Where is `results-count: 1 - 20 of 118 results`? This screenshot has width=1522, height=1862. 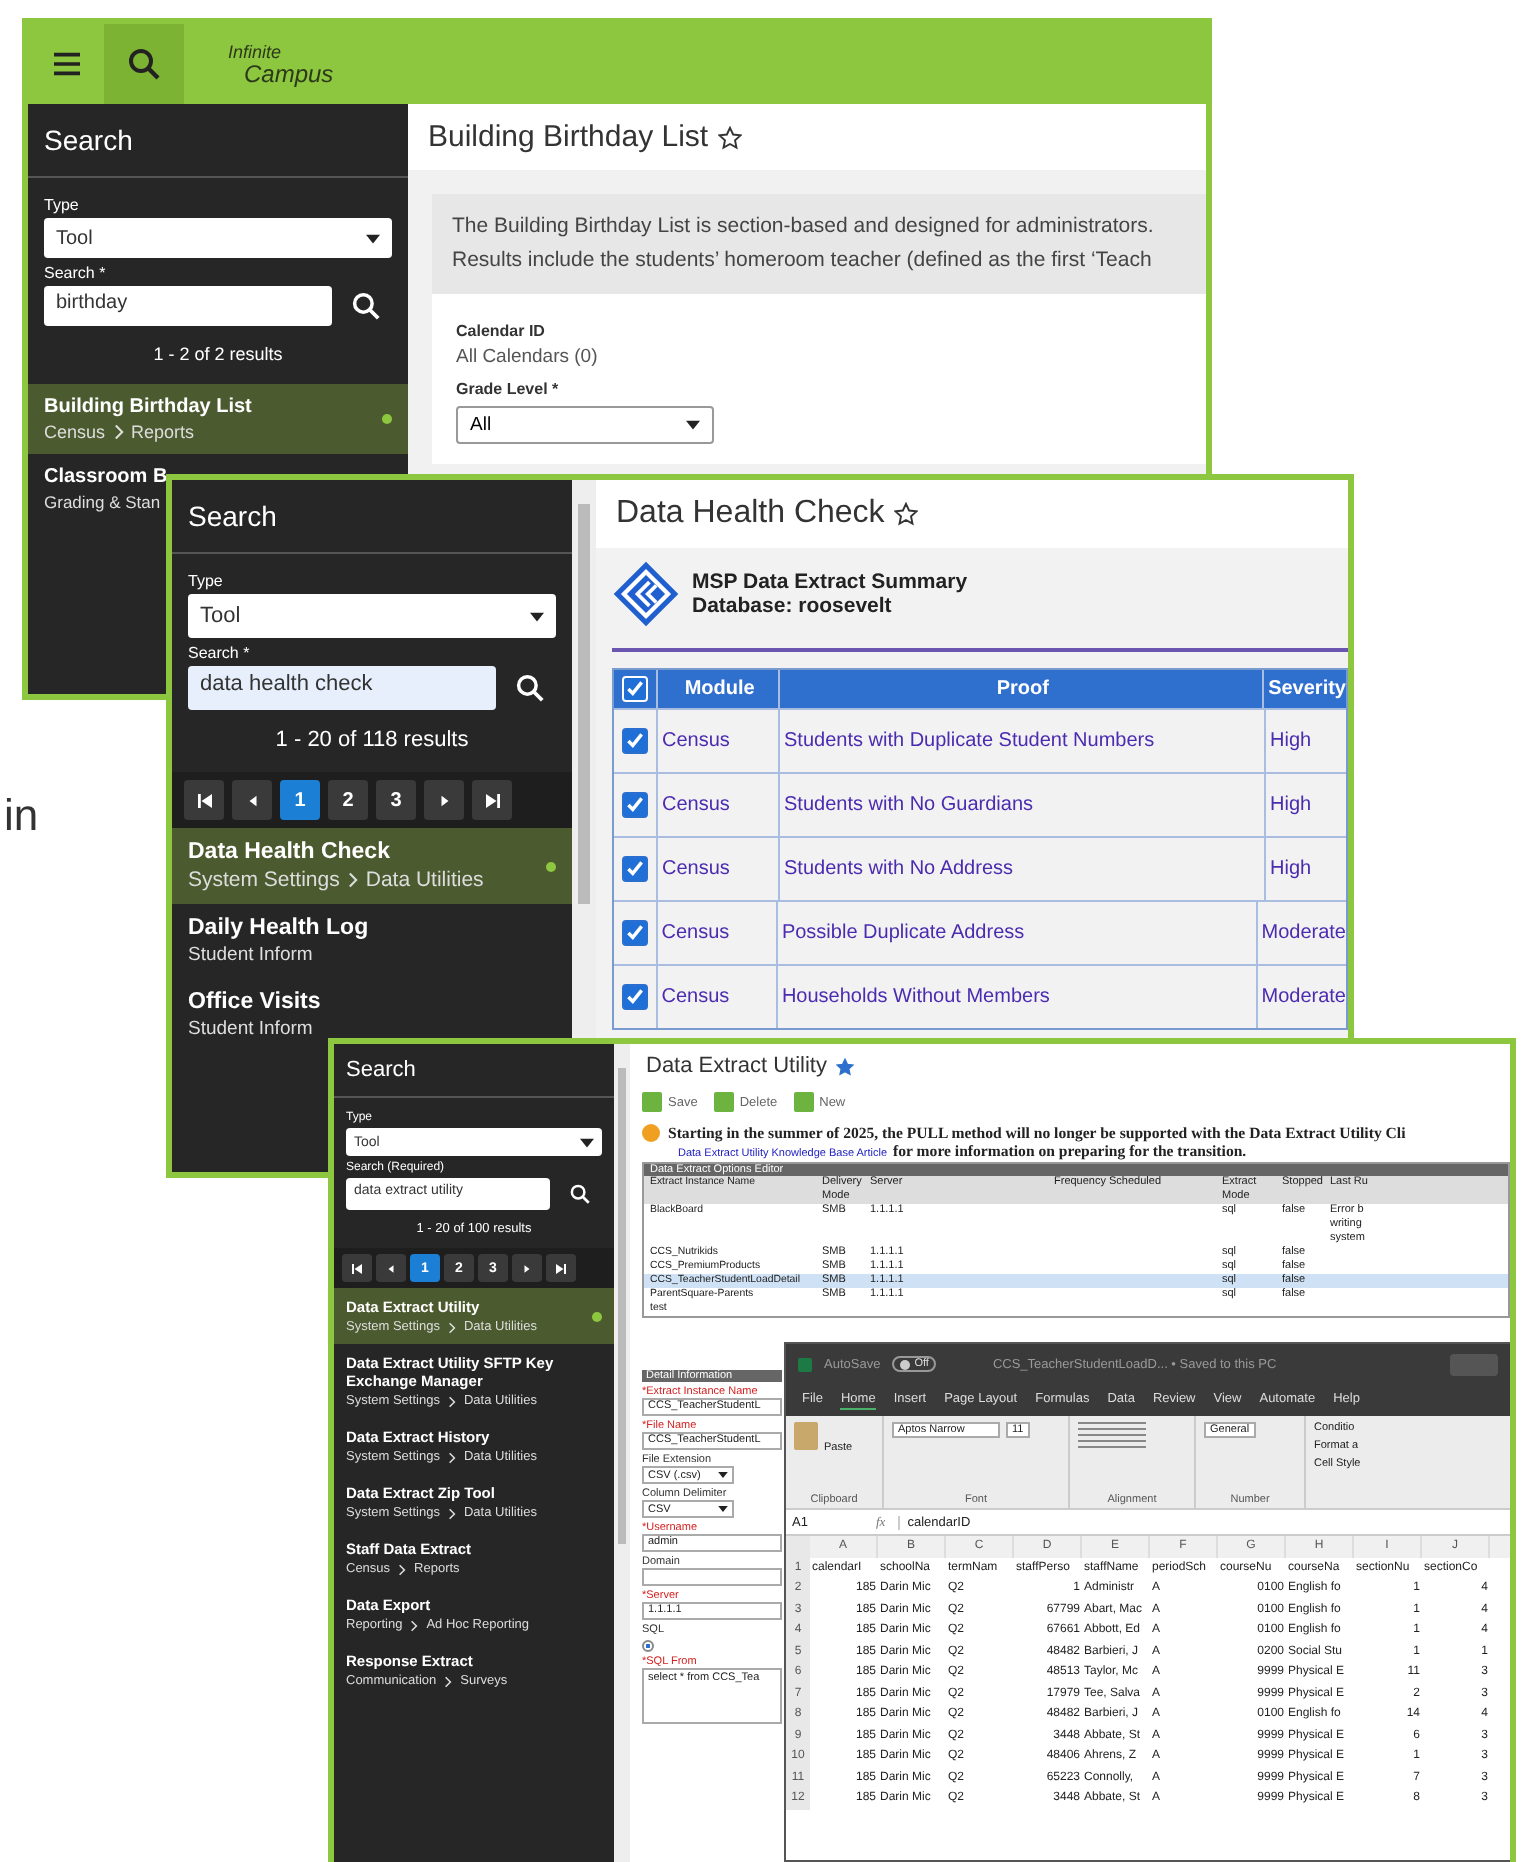 results-count: 1 - 20 of 118 results is located at coordinates (372, 740).